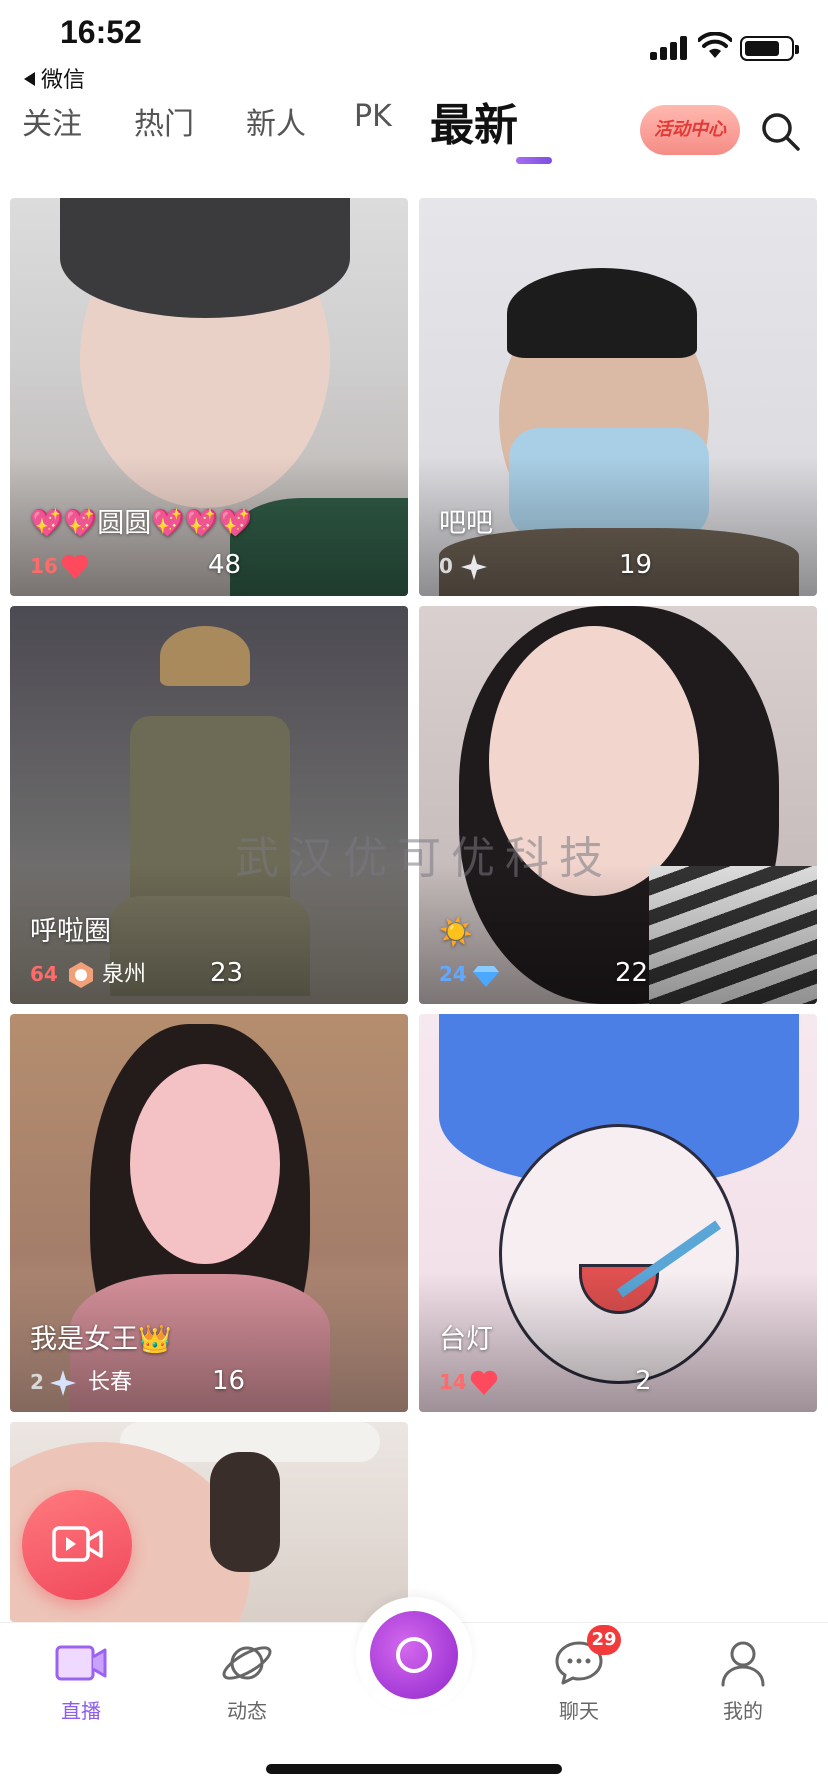 Image resolution: width=828 pixels, height=1792 pixels. What do you see at coordinates (715, 45) in the screenshot?
I see `wifi-icon` at bounding box center [715, 45].